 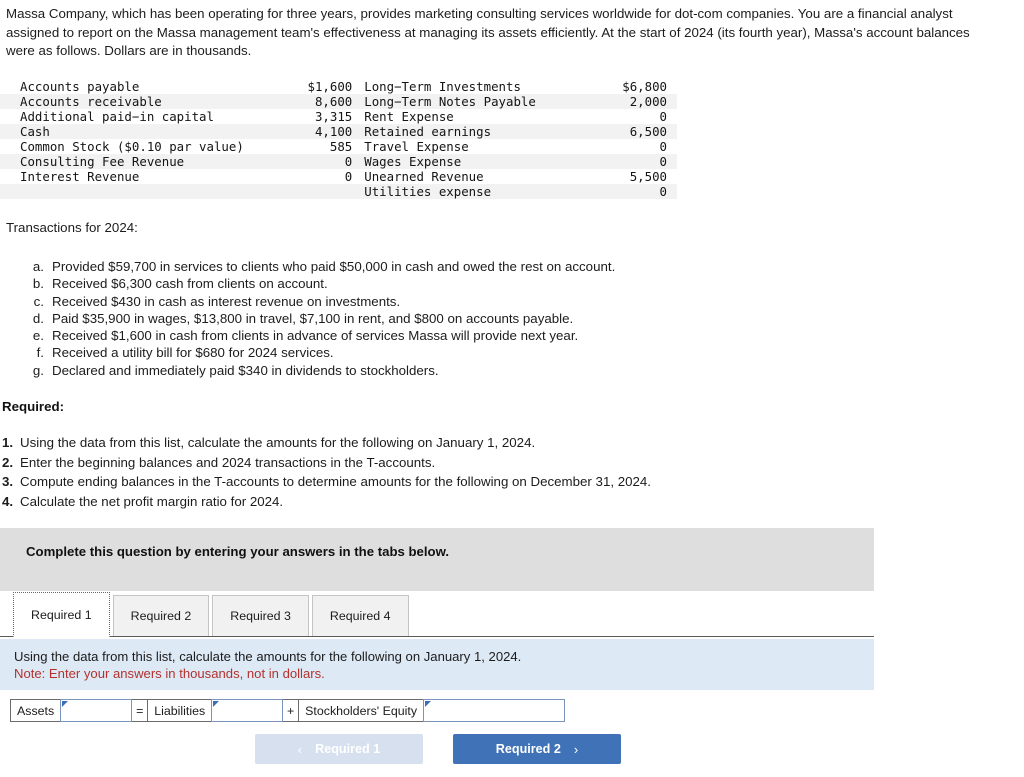 I want to click on next-required-button: Required 2 ›, so click(x=537, y=749).